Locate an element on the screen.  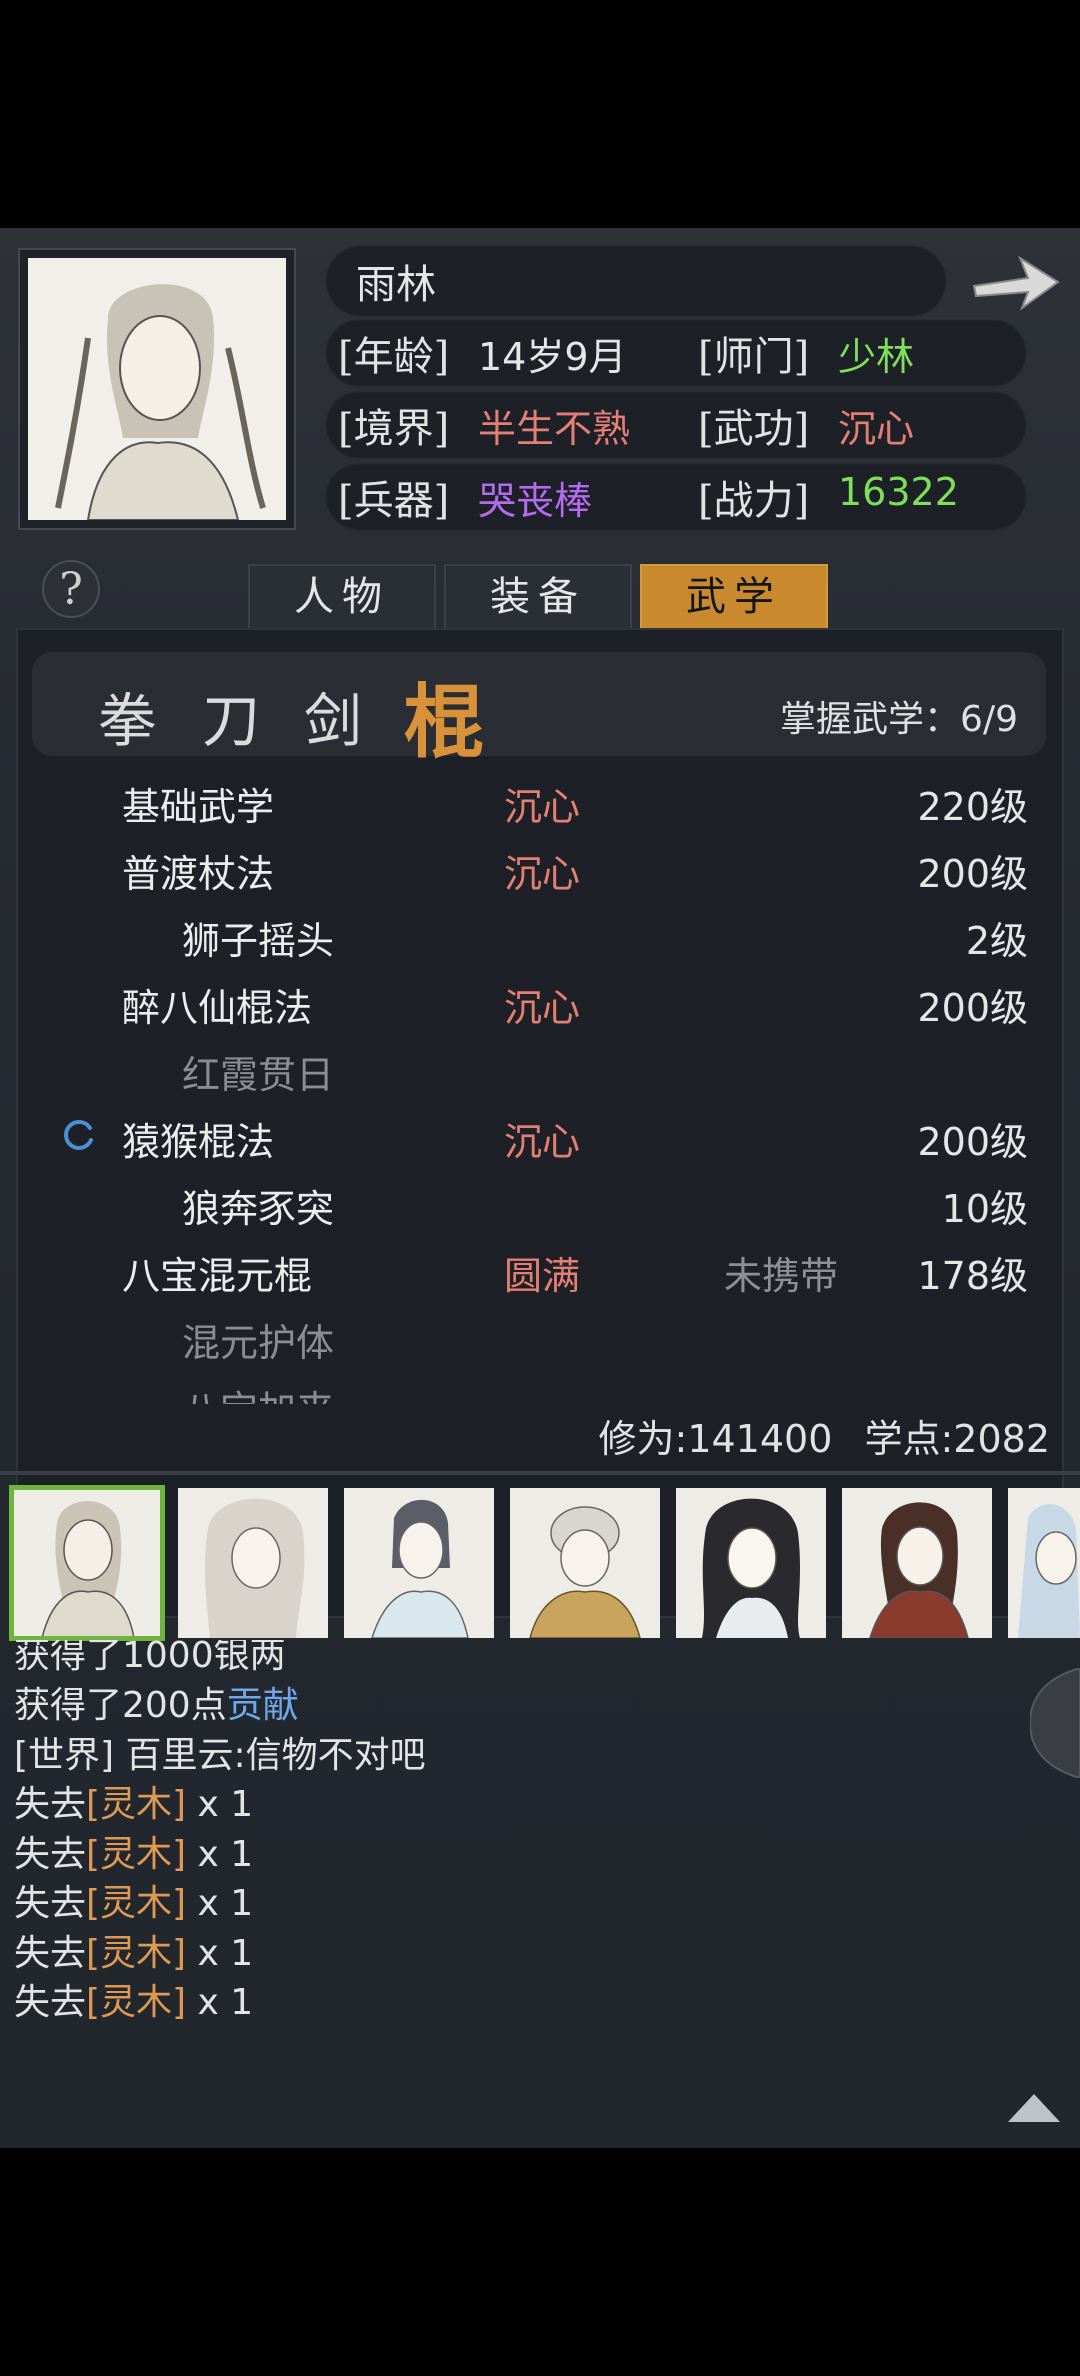
help-icon: ? is located at coordinates (71, 589).